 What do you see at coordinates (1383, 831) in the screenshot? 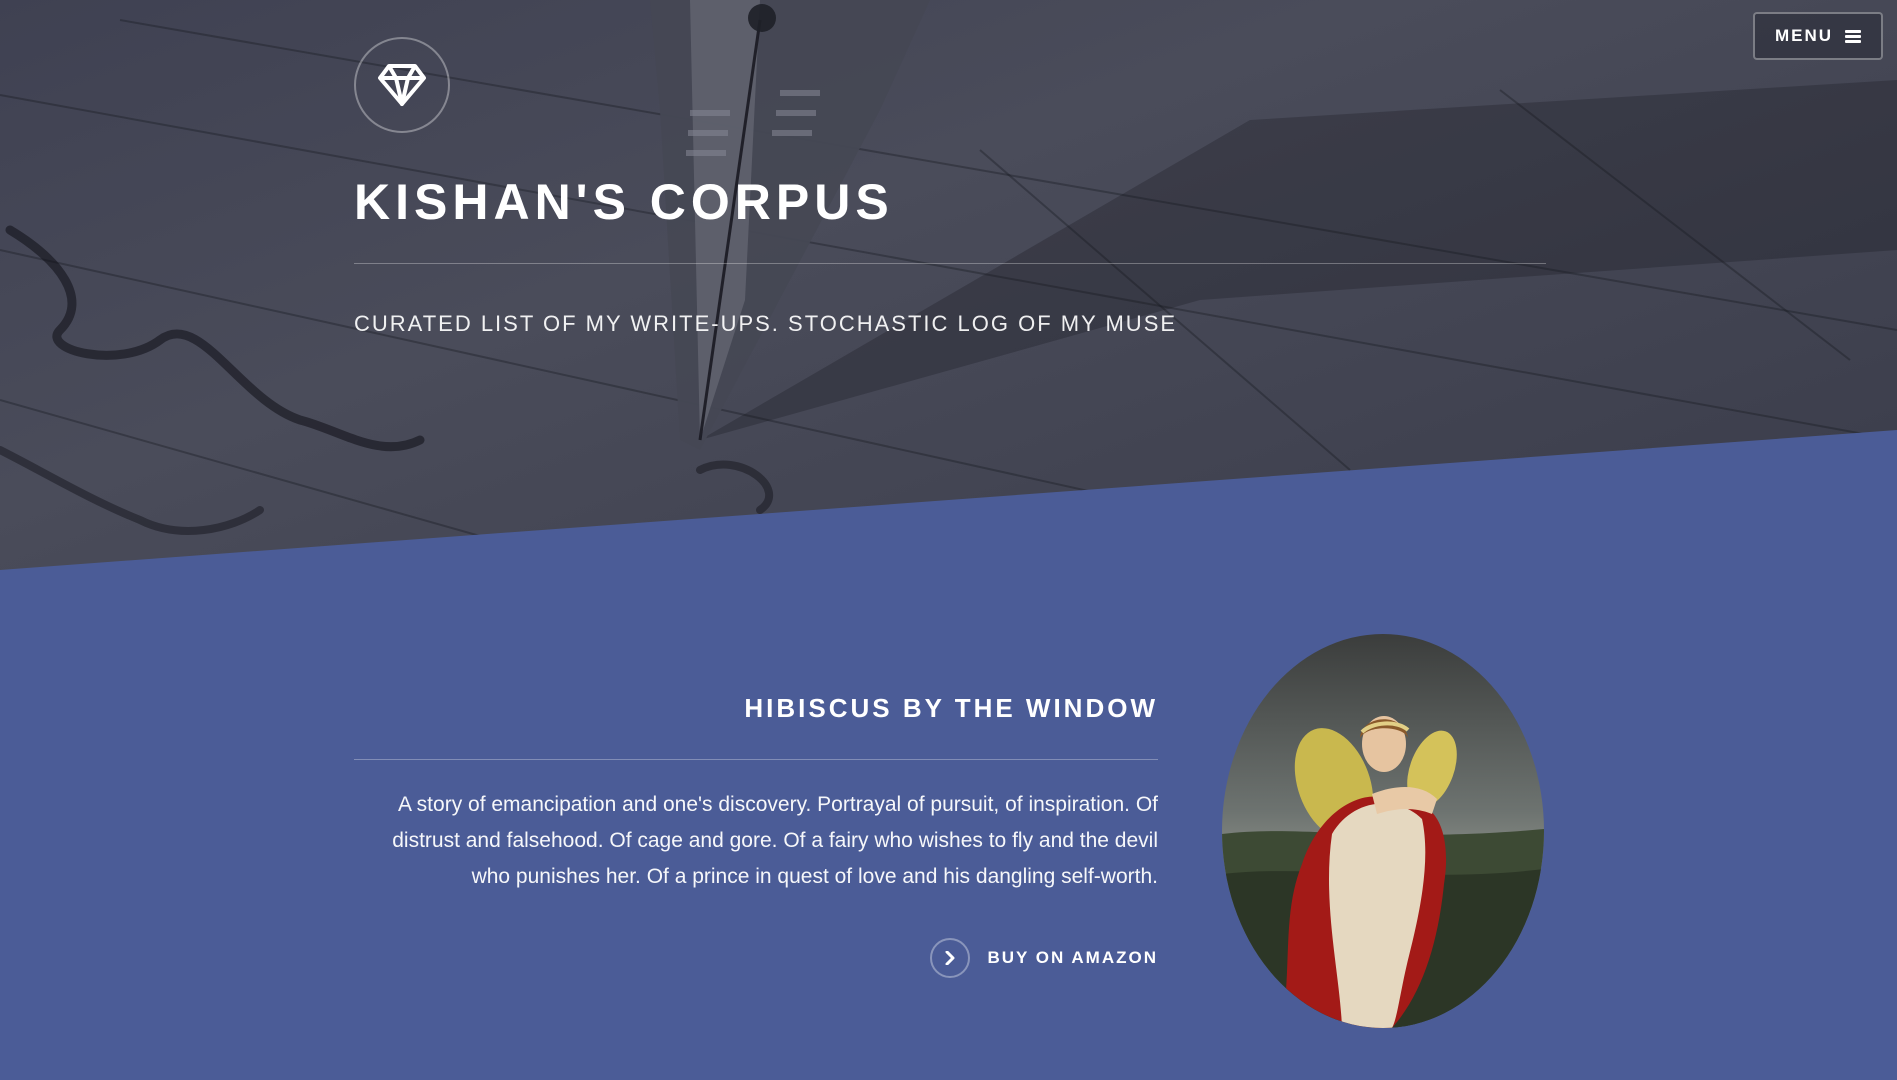
I see `book-cover-painting` at bounding box center [1383, 831].